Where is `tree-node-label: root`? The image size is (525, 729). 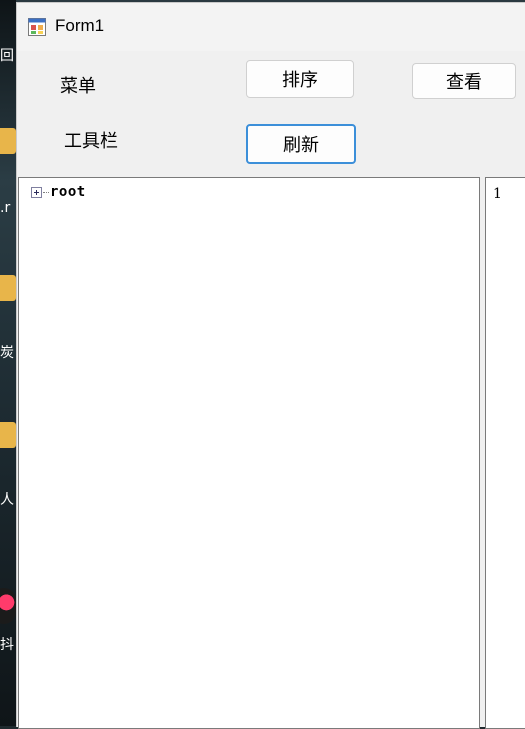 tree-node-label: root is located at coordinates (68, 192).